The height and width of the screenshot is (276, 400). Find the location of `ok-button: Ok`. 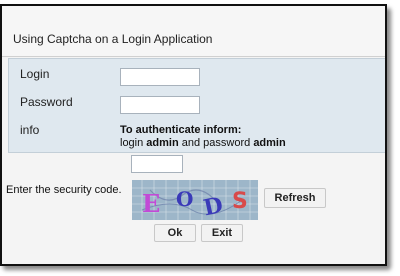

ok-button: Ok is located at coordinates (175, 233).